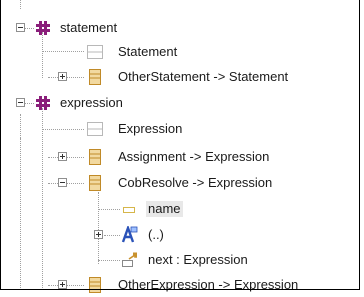 Image resolution: width=364 pixels, height=297 pixels. What do you see at coordinates (148, 51) in the screenshot?
I see `tree-item-label: Statement` at bounding box center [148, 51].